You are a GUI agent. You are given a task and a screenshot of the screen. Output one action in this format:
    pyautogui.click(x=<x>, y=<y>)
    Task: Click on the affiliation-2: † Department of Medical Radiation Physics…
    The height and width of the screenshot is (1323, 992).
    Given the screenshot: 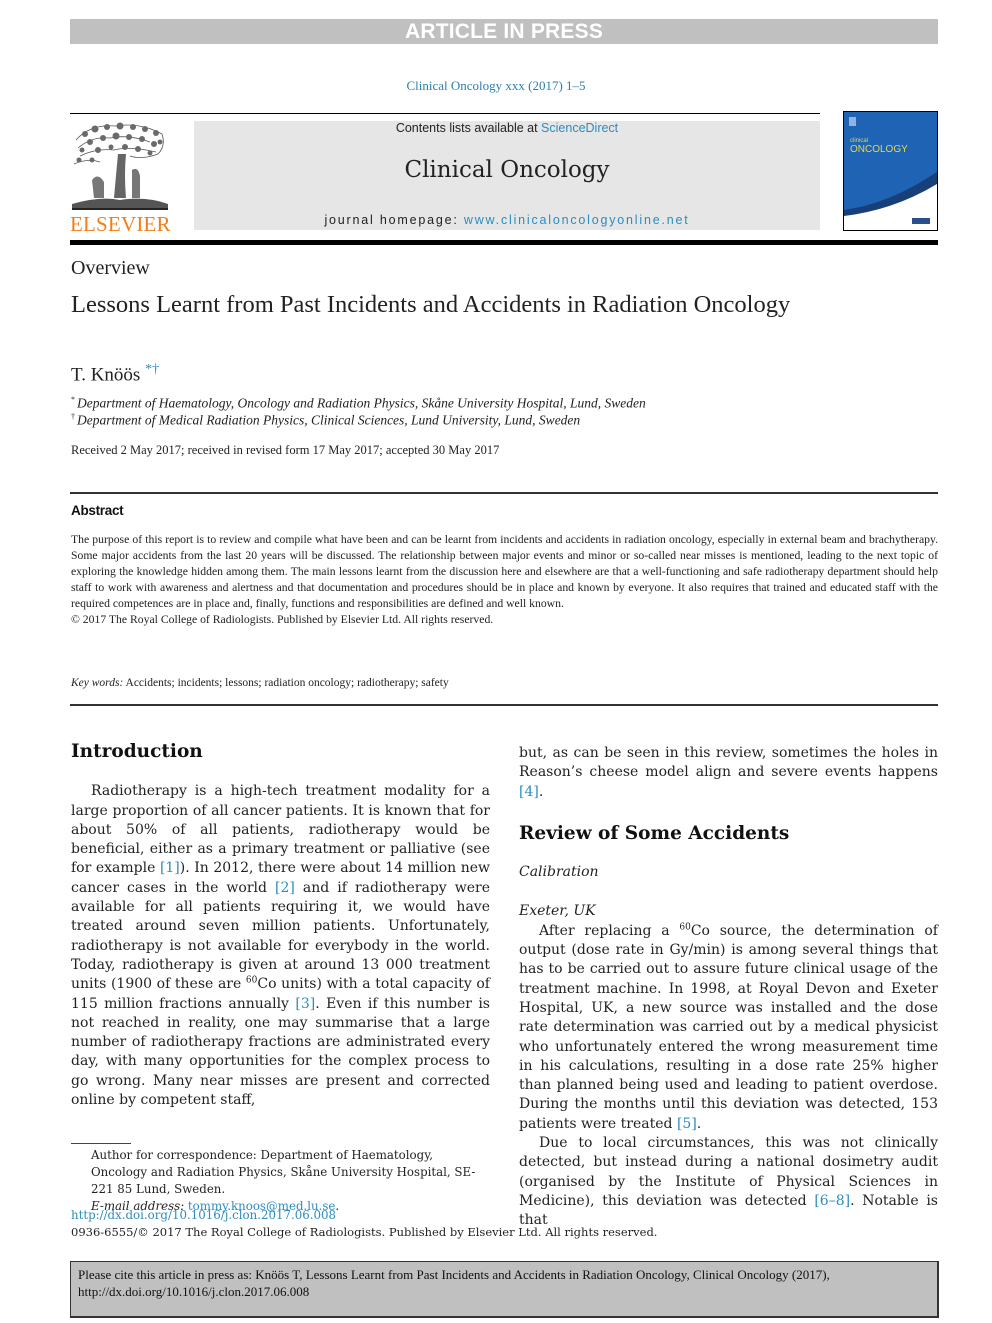 What is the action you would take?
    pyautogui.click(x=325, y=420)
    